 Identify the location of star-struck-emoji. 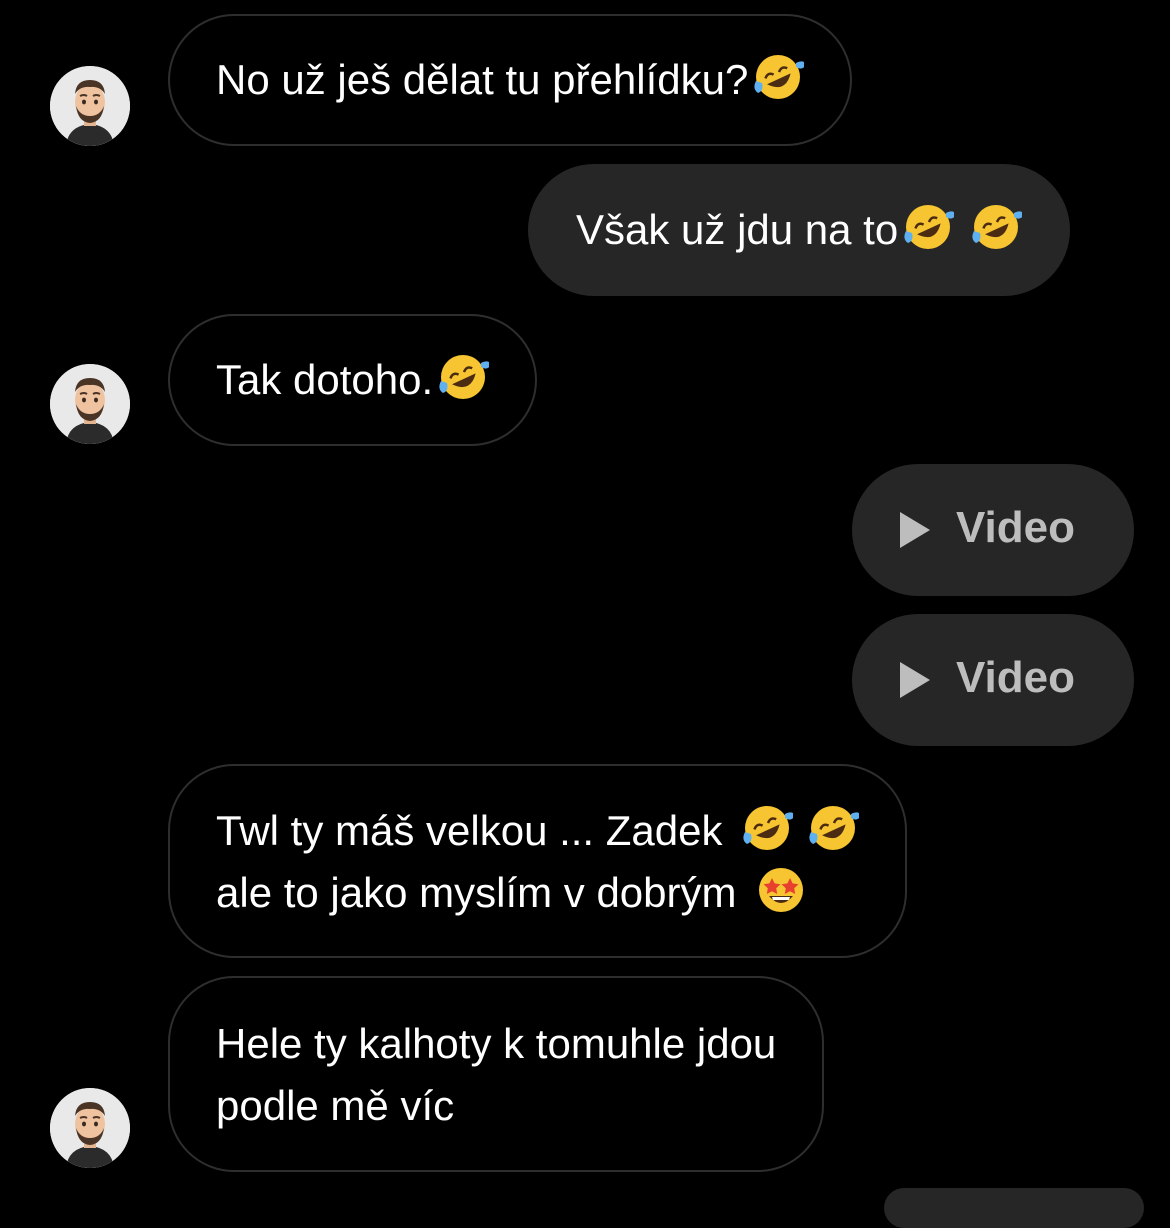
(781, 890).